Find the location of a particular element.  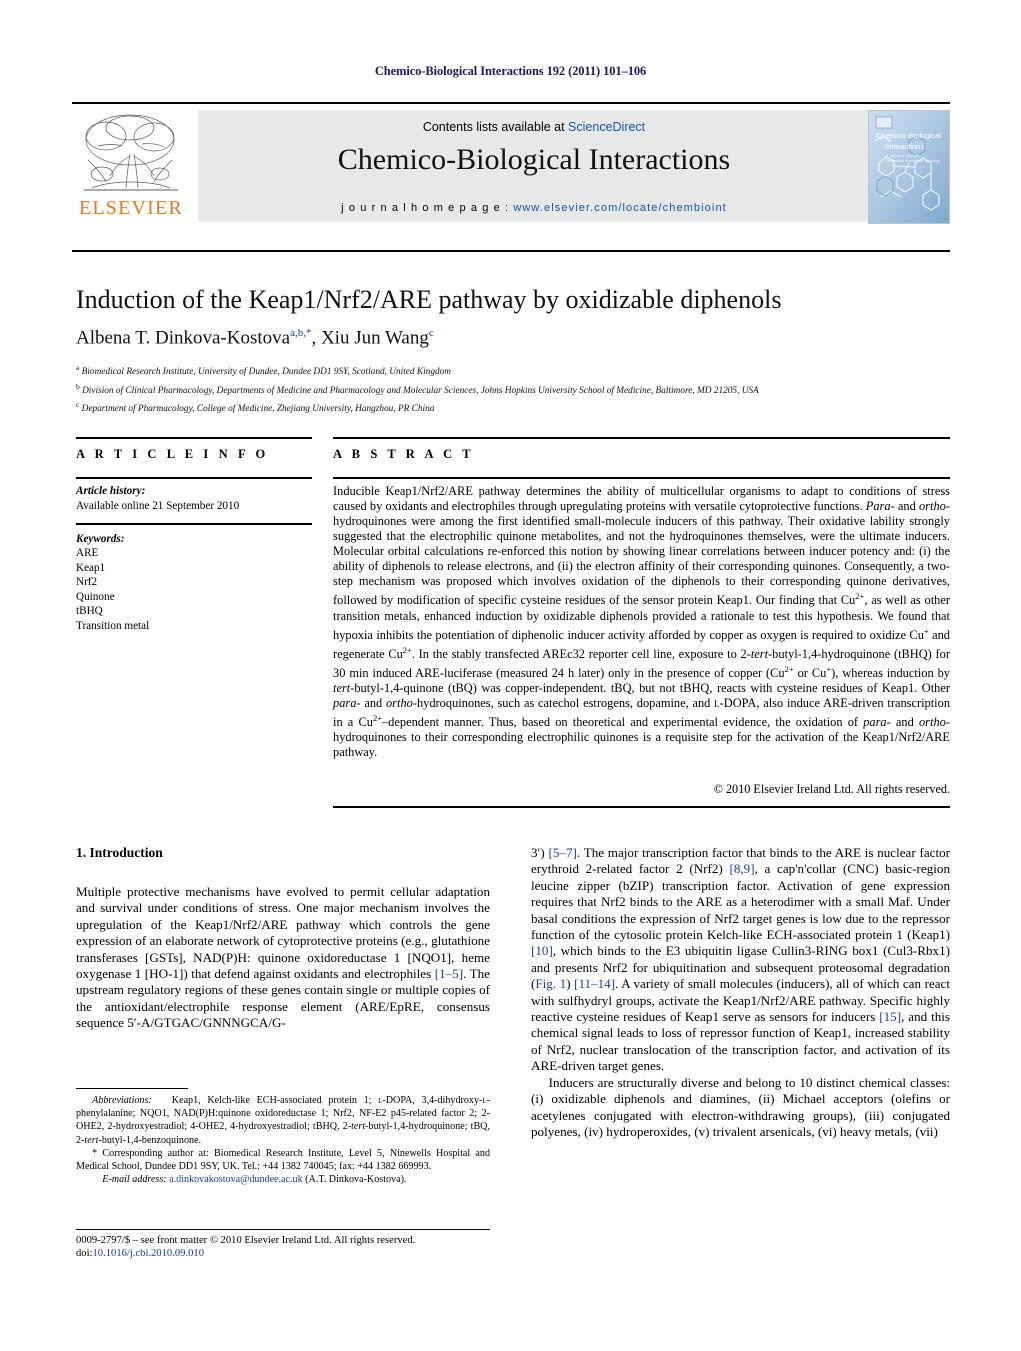

elsevier-wordmark: ELSEVIER is located at coordinates (131, 208).